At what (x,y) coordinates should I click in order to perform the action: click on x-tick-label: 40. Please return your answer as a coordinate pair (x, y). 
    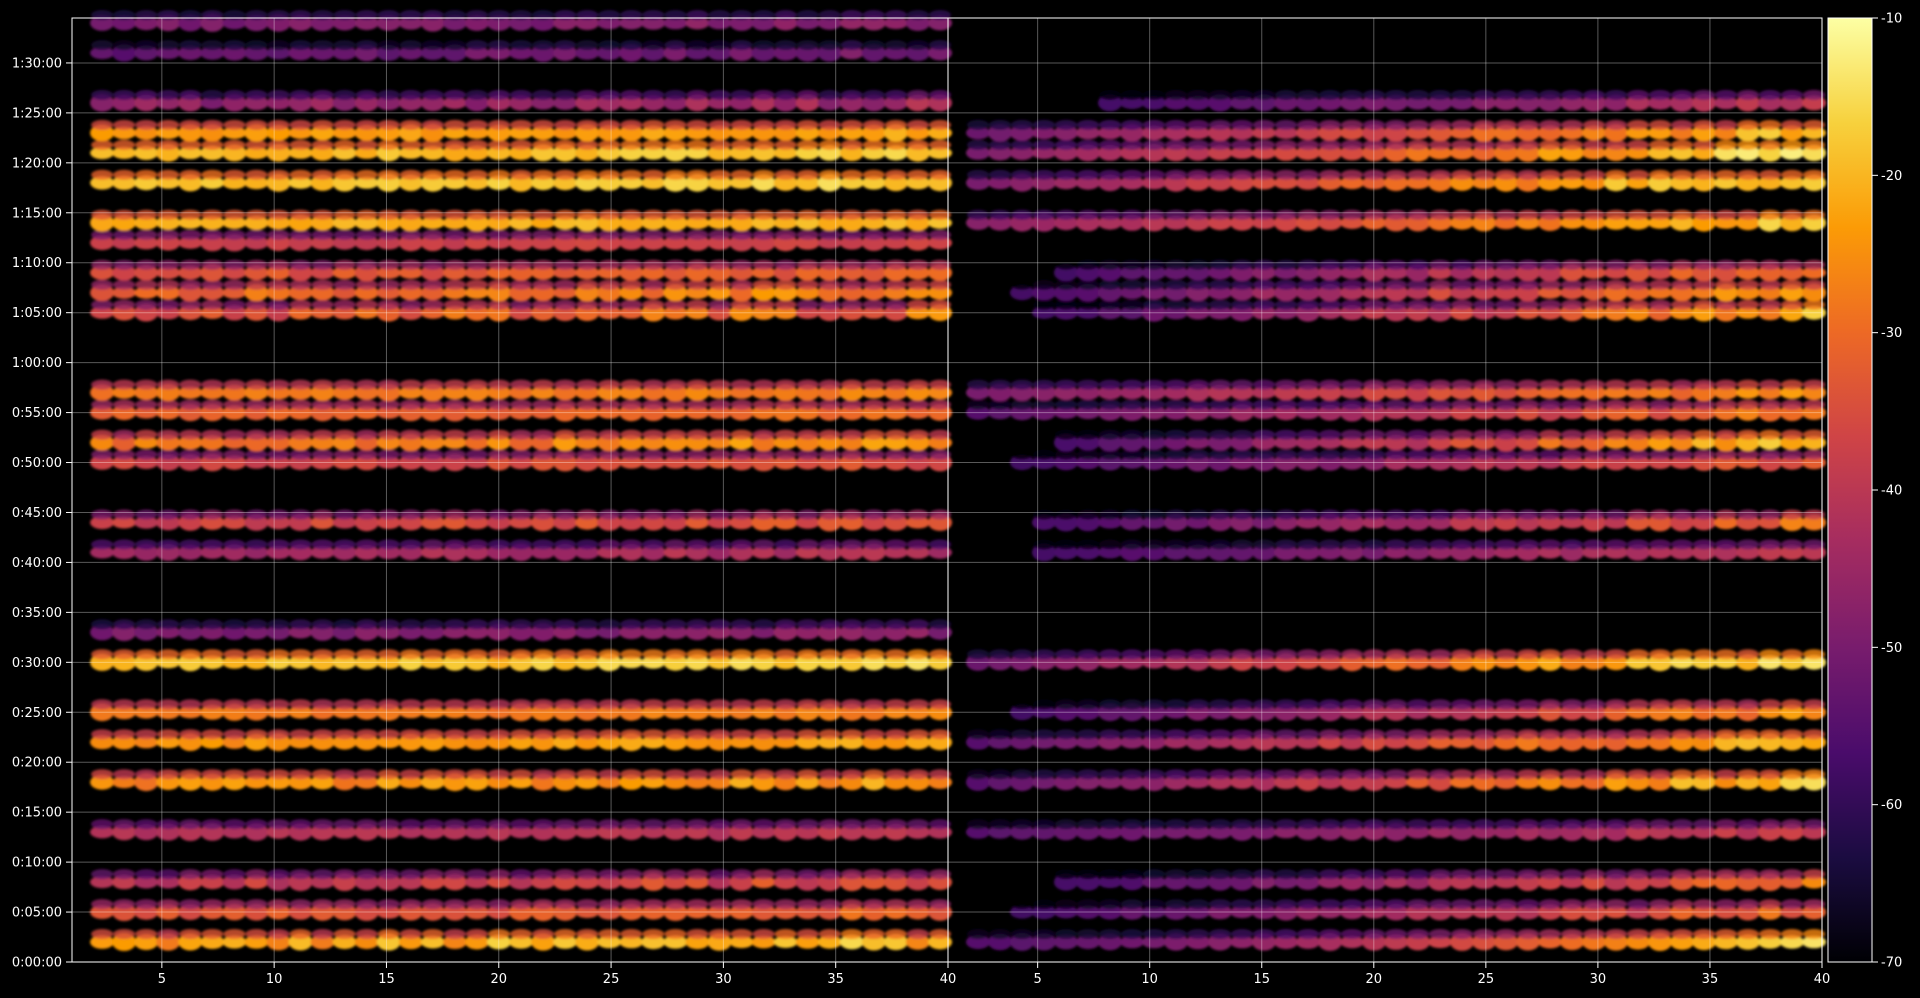
    Looking at the image, I should click on (1822, 979).